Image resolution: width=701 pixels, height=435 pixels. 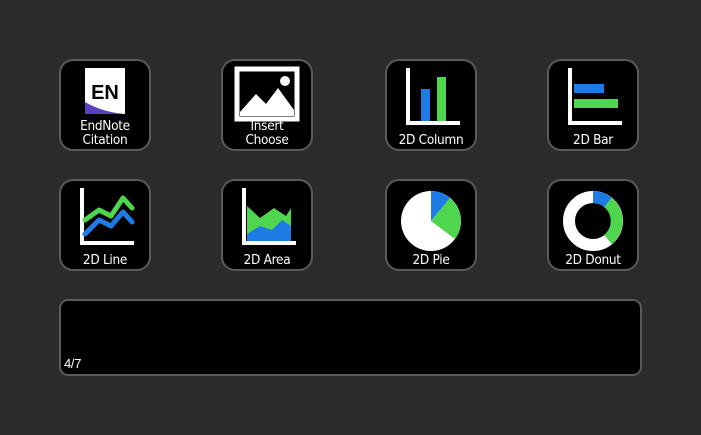 I want to click on 2d-donut-label: 2D Donut, so click(x=593, y=260).